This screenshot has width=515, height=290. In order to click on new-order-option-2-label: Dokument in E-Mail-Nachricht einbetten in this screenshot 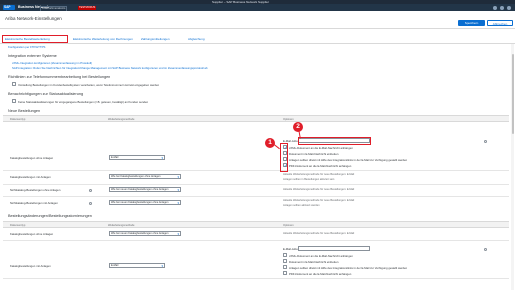, I will do `click(314, 153)`.